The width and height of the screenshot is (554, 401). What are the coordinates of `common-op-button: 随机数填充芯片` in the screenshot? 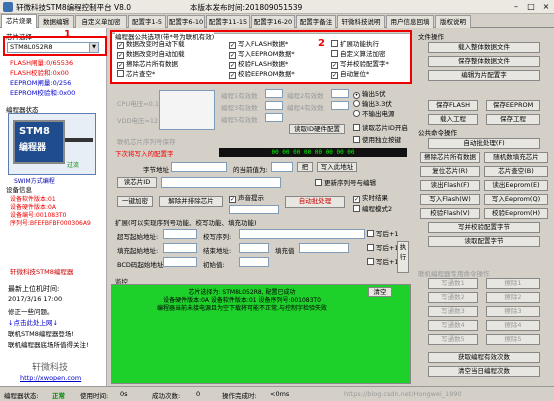 It's located at (516, 157).